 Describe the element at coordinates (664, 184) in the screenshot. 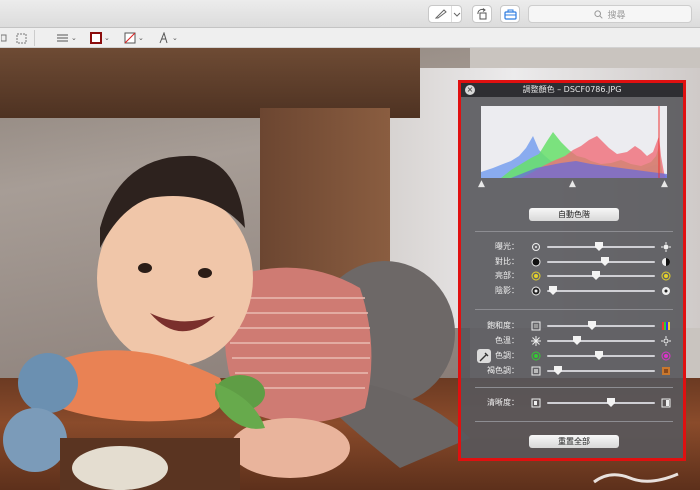

I see `white-point-handle: ▲` at that location.